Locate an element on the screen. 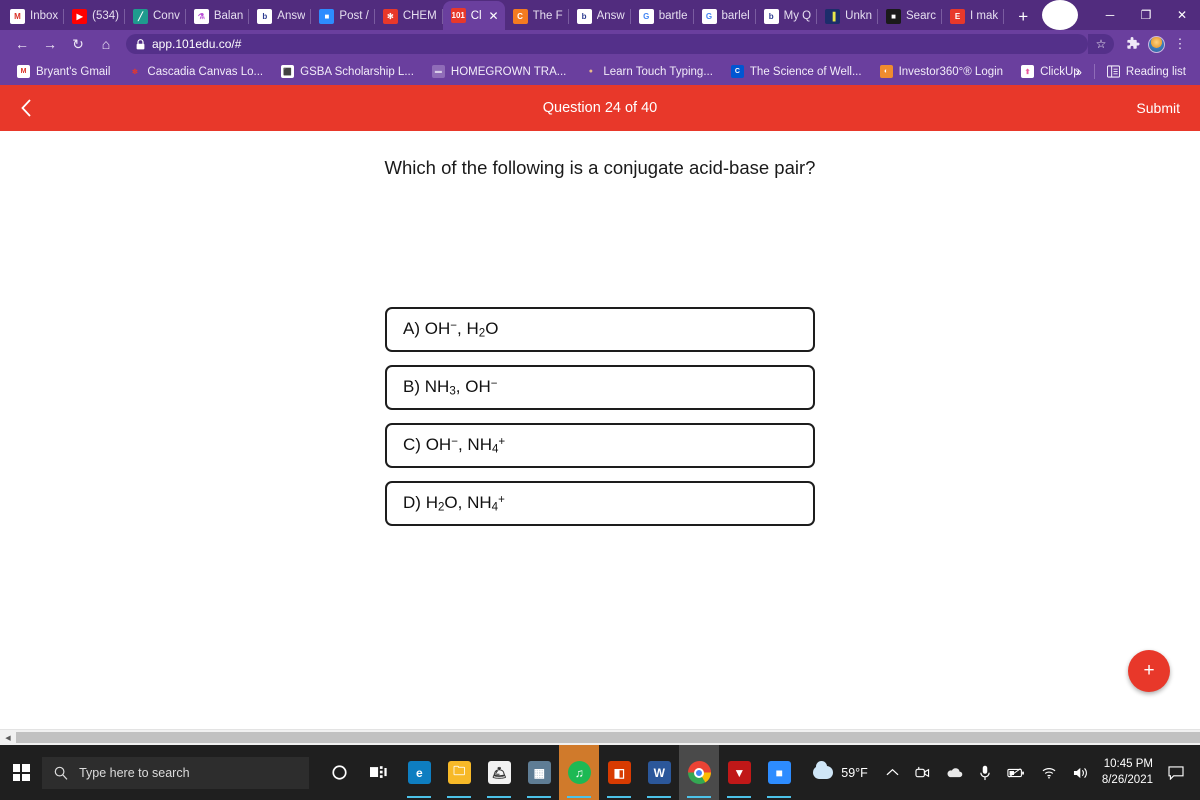 The height and width of the screenshot is (800, 1200). horizontal-scrollbar: ◀ is located at coordinates (600, 737).